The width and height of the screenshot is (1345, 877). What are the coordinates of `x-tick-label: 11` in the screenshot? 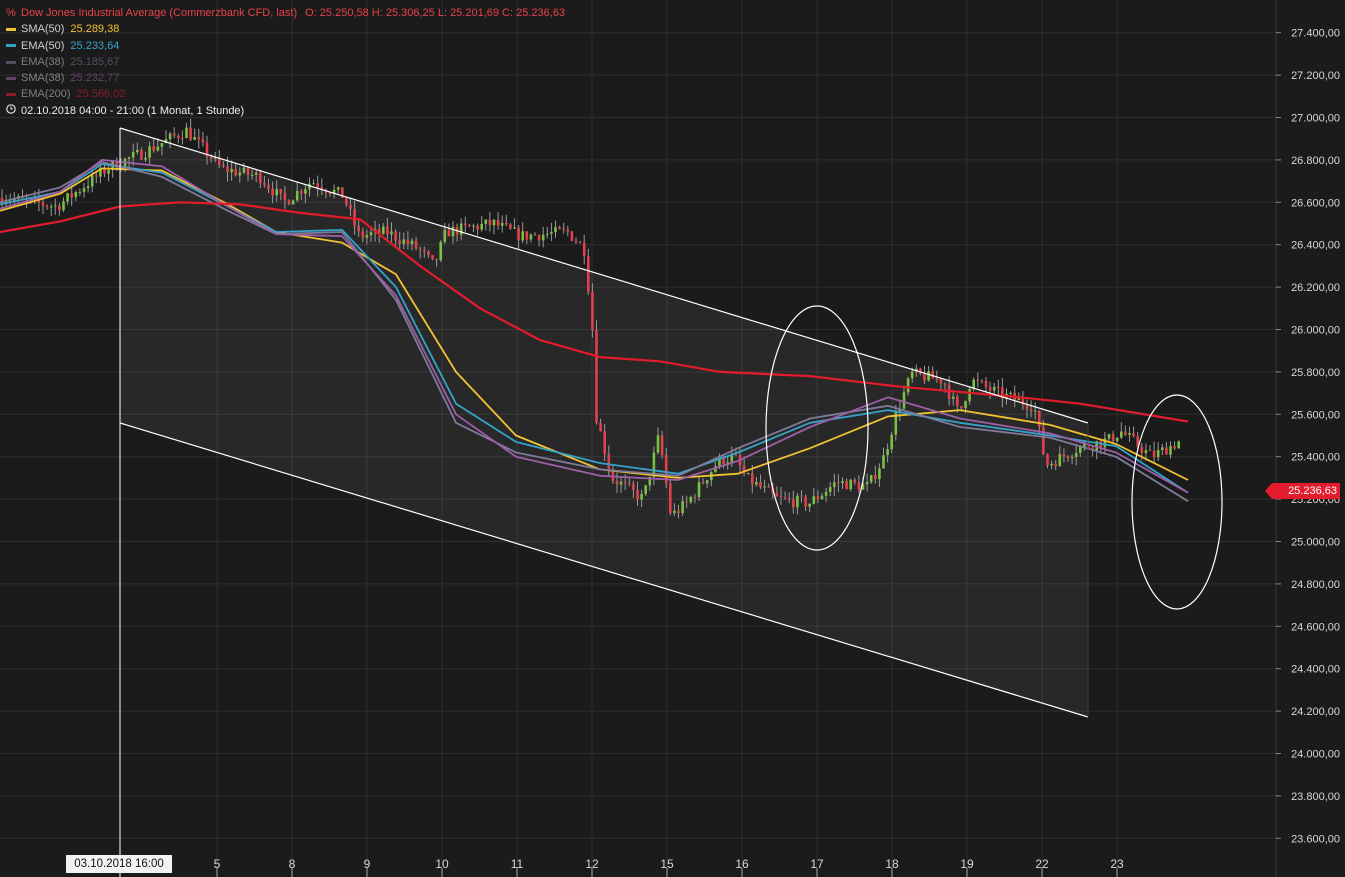 It's located at (517, 864).